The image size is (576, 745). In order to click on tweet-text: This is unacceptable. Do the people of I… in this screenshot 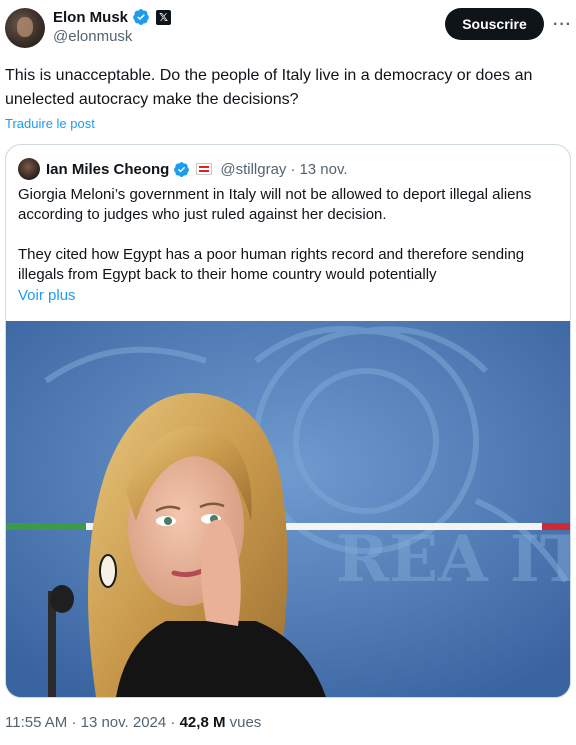, I will do `click(269, 87)`.